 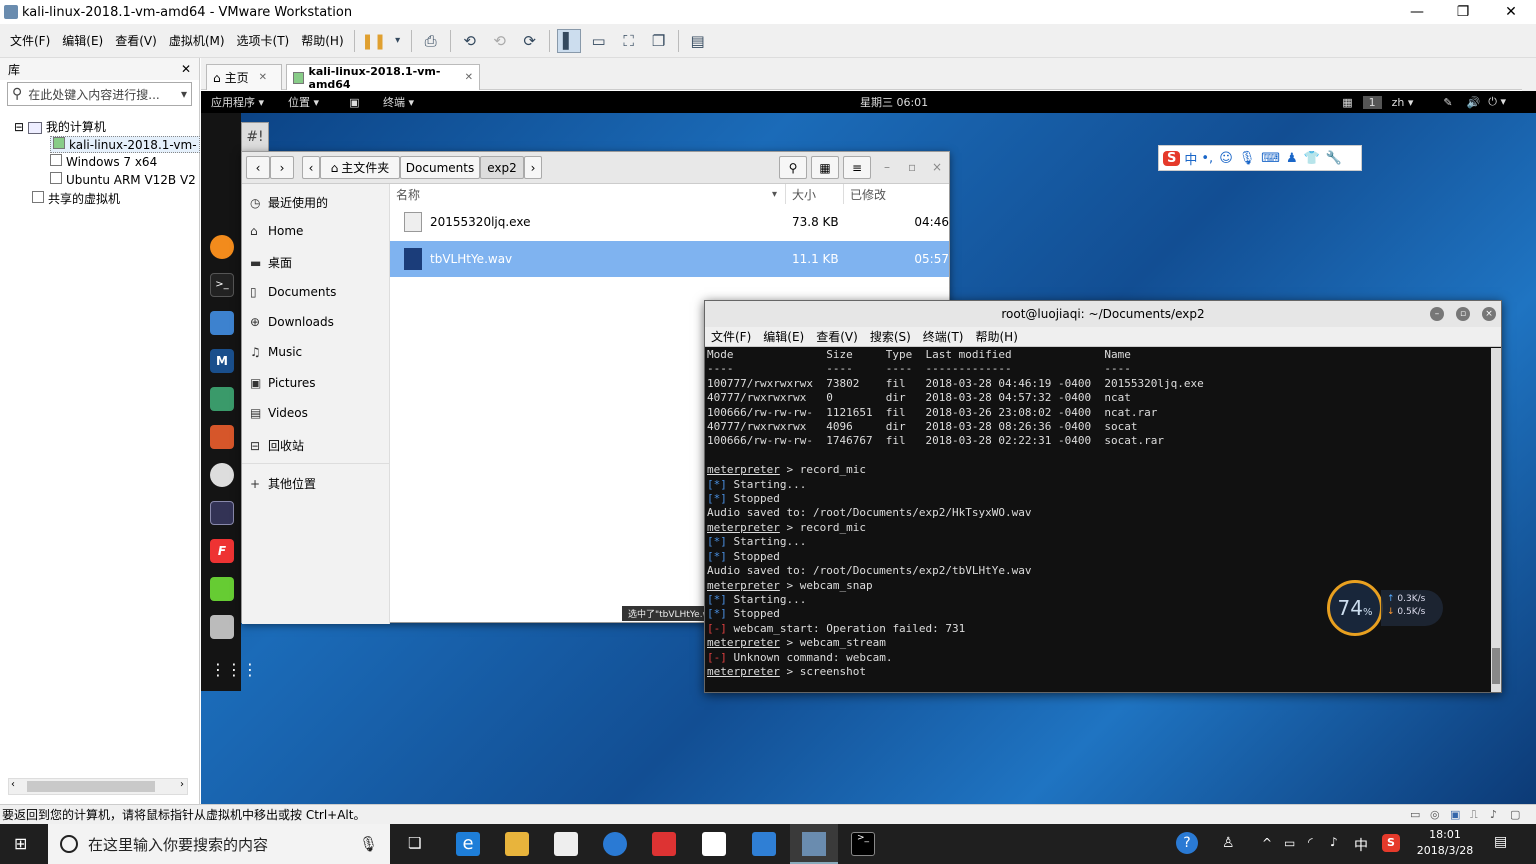 What do you see at coordinates (1447, 102) in the screenshot?
I see `pen-icon: ✎` at bounding box center [1447, 102].